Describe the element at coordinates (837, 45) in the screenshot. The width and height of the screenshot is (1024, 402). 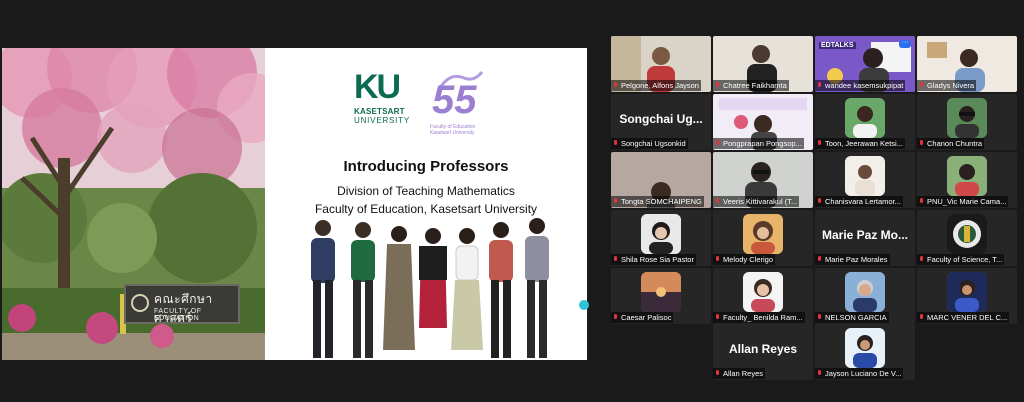
I see `edtalks-badge: EDTALKS` at that location.